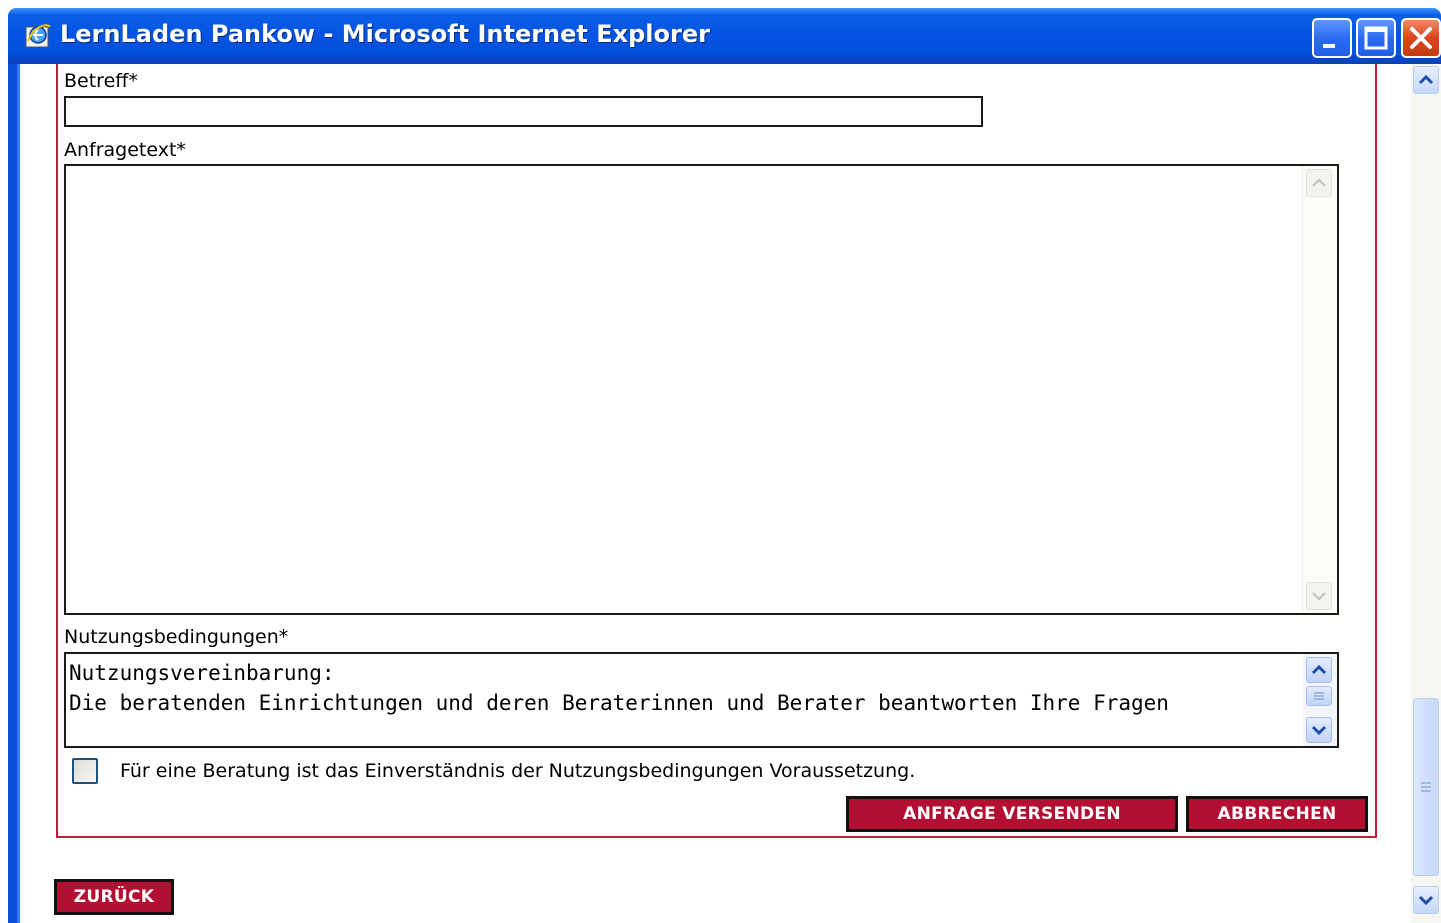  I want to click on maximize-icon, so click(1376, 38).